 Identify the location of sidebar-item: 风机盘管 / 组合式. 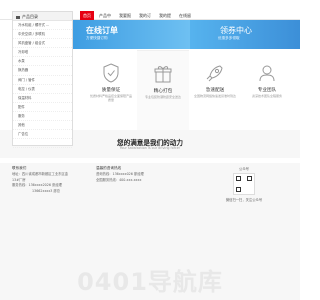
(42, 44).